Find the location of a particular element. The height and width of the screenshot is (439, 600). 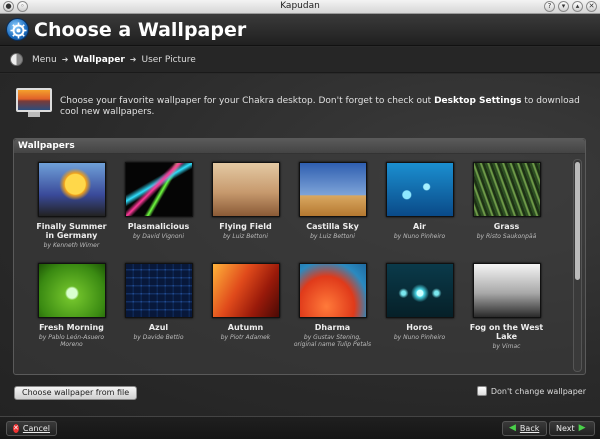

breadcrumb: Menu ➜ Wallpaper ➜ User Picture is located at coordinates (300, 60).